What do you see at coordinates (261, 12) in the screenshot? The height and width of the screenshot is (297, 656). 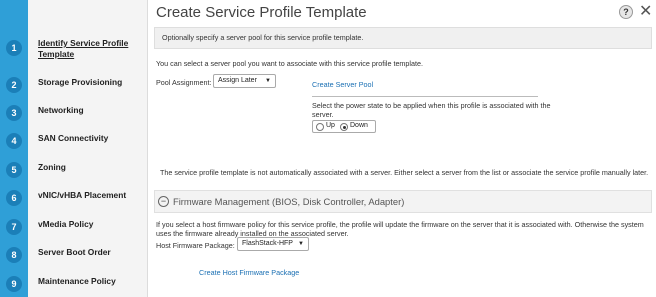 I see `dialog-title: Create Service Profile Template` at bounding box center [261, 12].